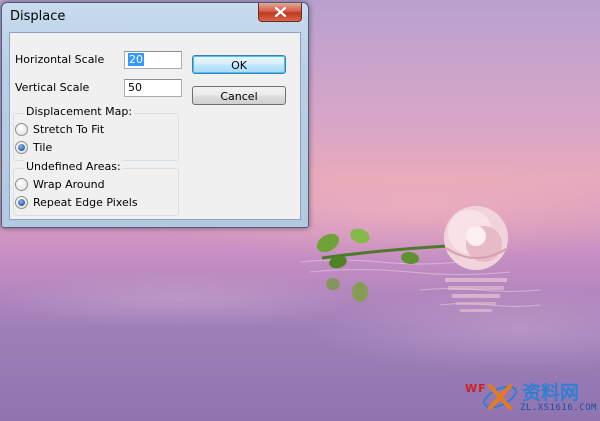  Describe the element at coordinates (136, 59) in the screenshot. I see `horizontal-scale-value: 20` at that location.